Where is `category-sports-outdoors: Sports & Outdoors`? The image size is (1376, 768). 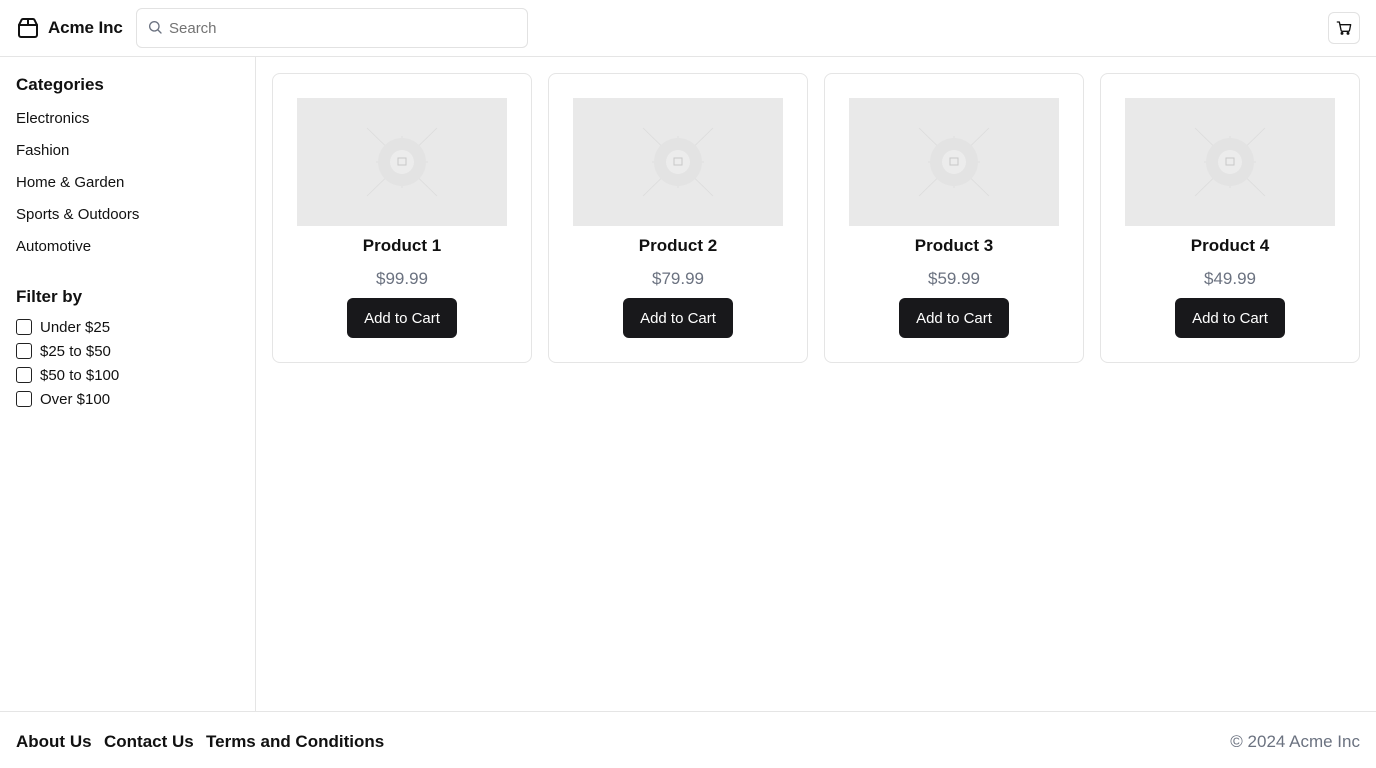
category-sports-outdoors: Sports & Outdoors is located at coordinates (77, 214).